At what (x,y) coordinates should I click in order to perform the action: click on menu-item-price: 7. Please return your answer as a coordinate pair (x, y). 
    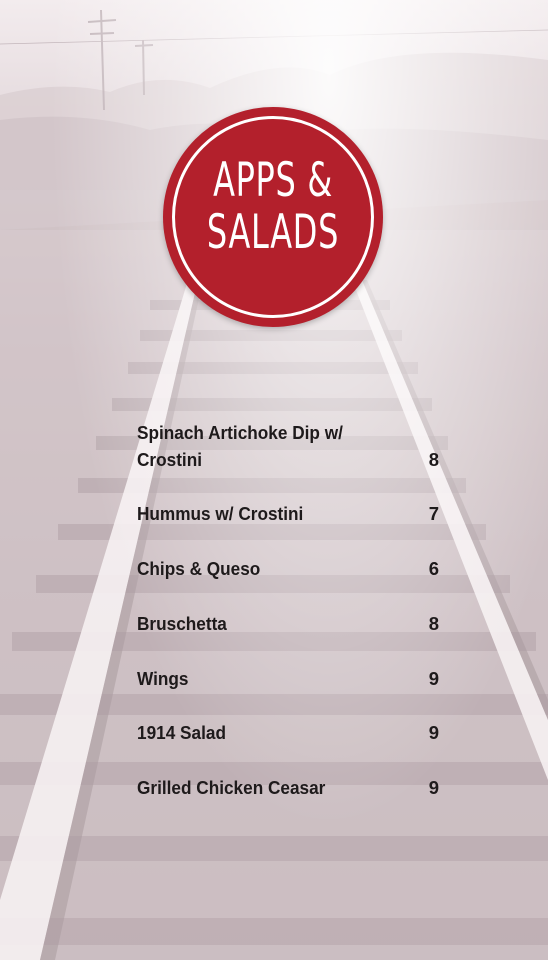
    Looking at the image, I should click on (433, 513).